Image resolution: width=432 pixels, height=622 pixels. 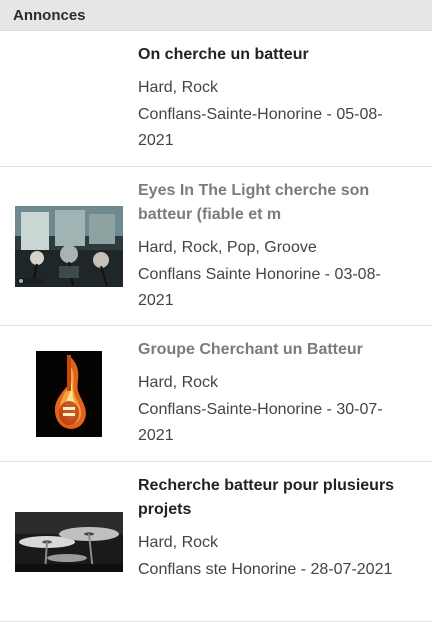 What do you see at coordinates (260, 127) in the screenshot?
I see `listing-location-date: Conflans-Sainte-Honorine - 05-08-2021` at bounding box center [260, 127].